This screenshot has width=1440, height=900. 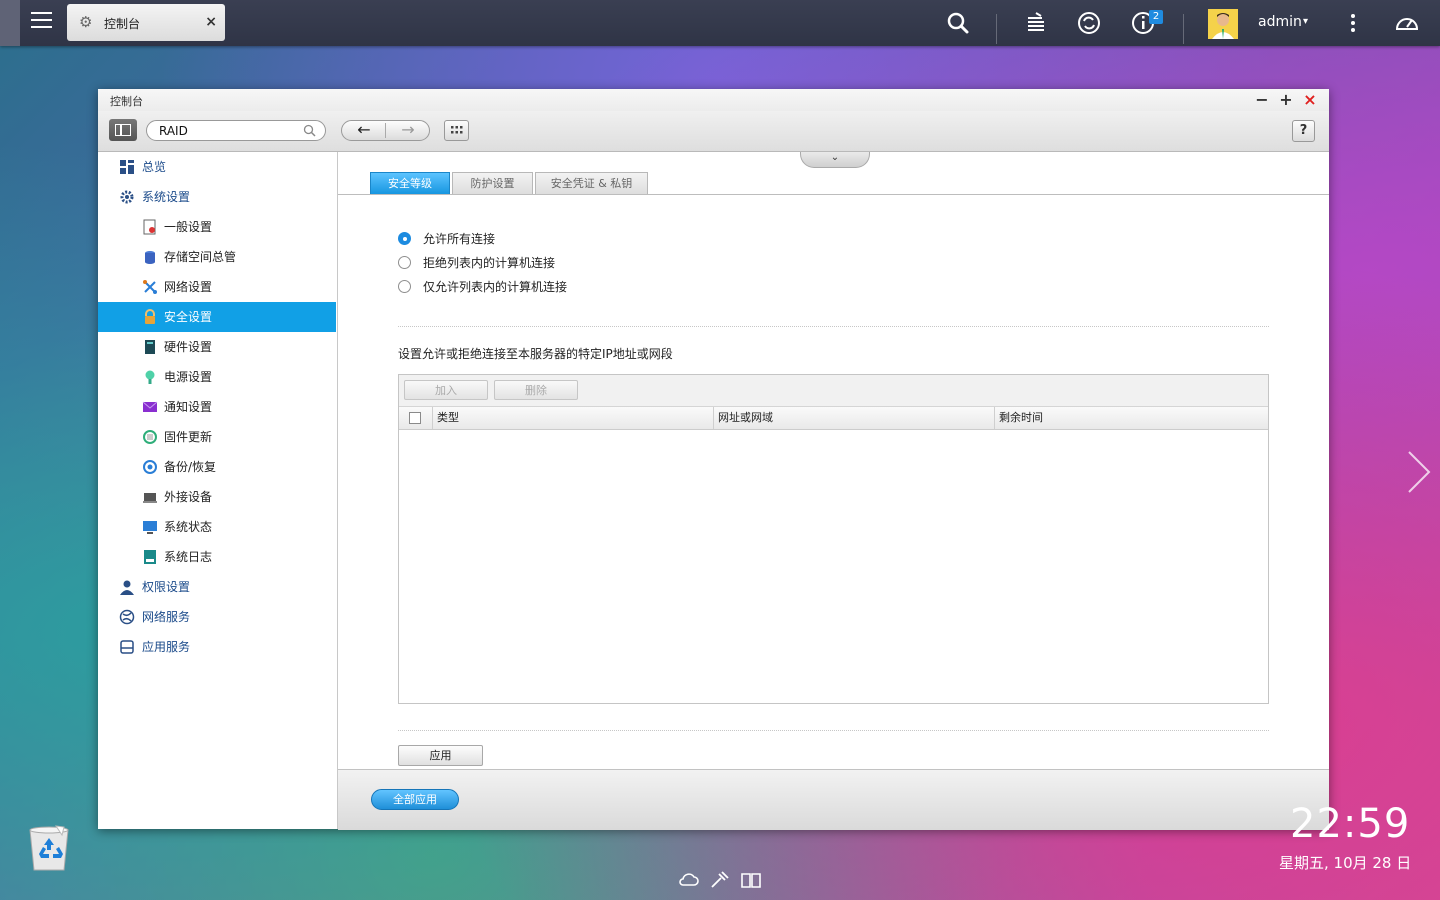 I want to click on sidebar-item-label: 系统设置, so click(x=166, y=197).